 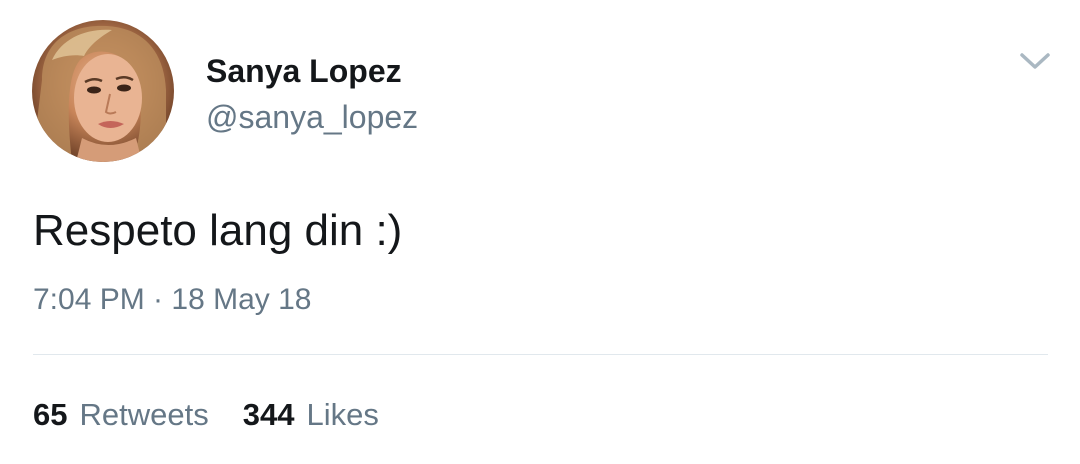 I want to click on avatar-photo, so click(x=99, y=93).